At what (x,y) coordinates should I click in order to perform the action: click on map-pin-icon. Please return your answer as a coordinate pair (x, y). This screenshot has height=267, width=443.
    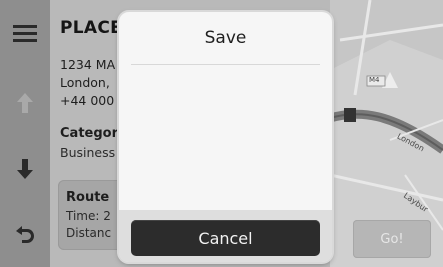
    Looking at the image, I should click on (350, 115).